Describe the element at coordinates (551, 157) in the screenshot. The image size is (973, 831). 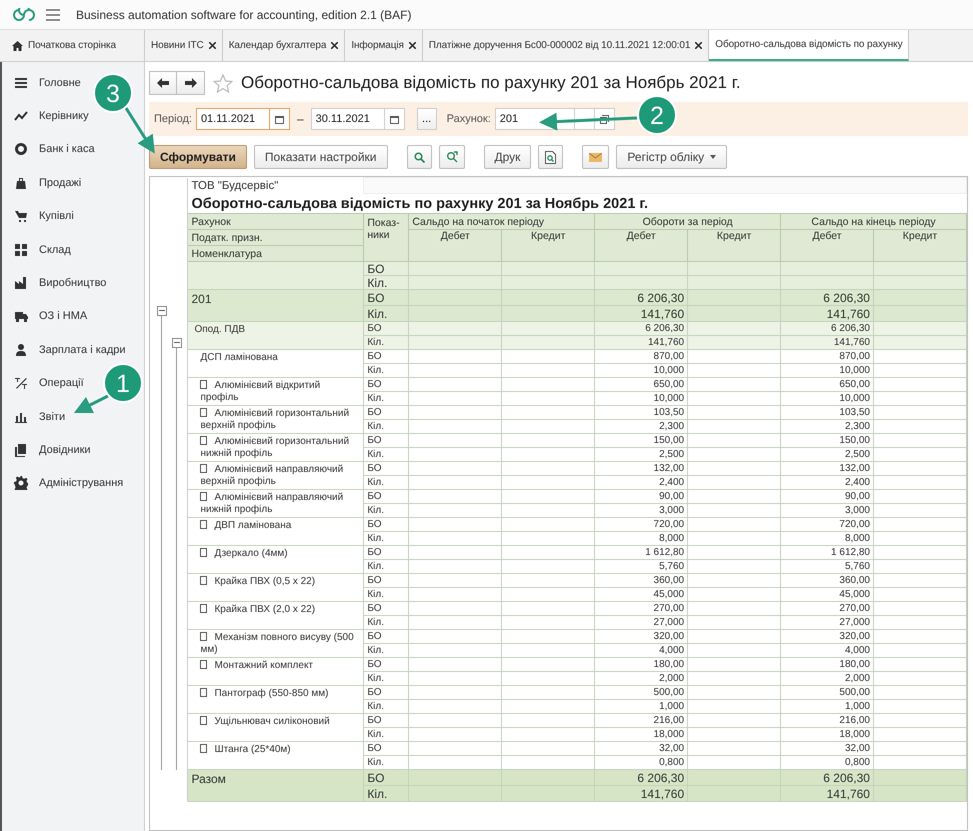
I see `preview-button` at that location.